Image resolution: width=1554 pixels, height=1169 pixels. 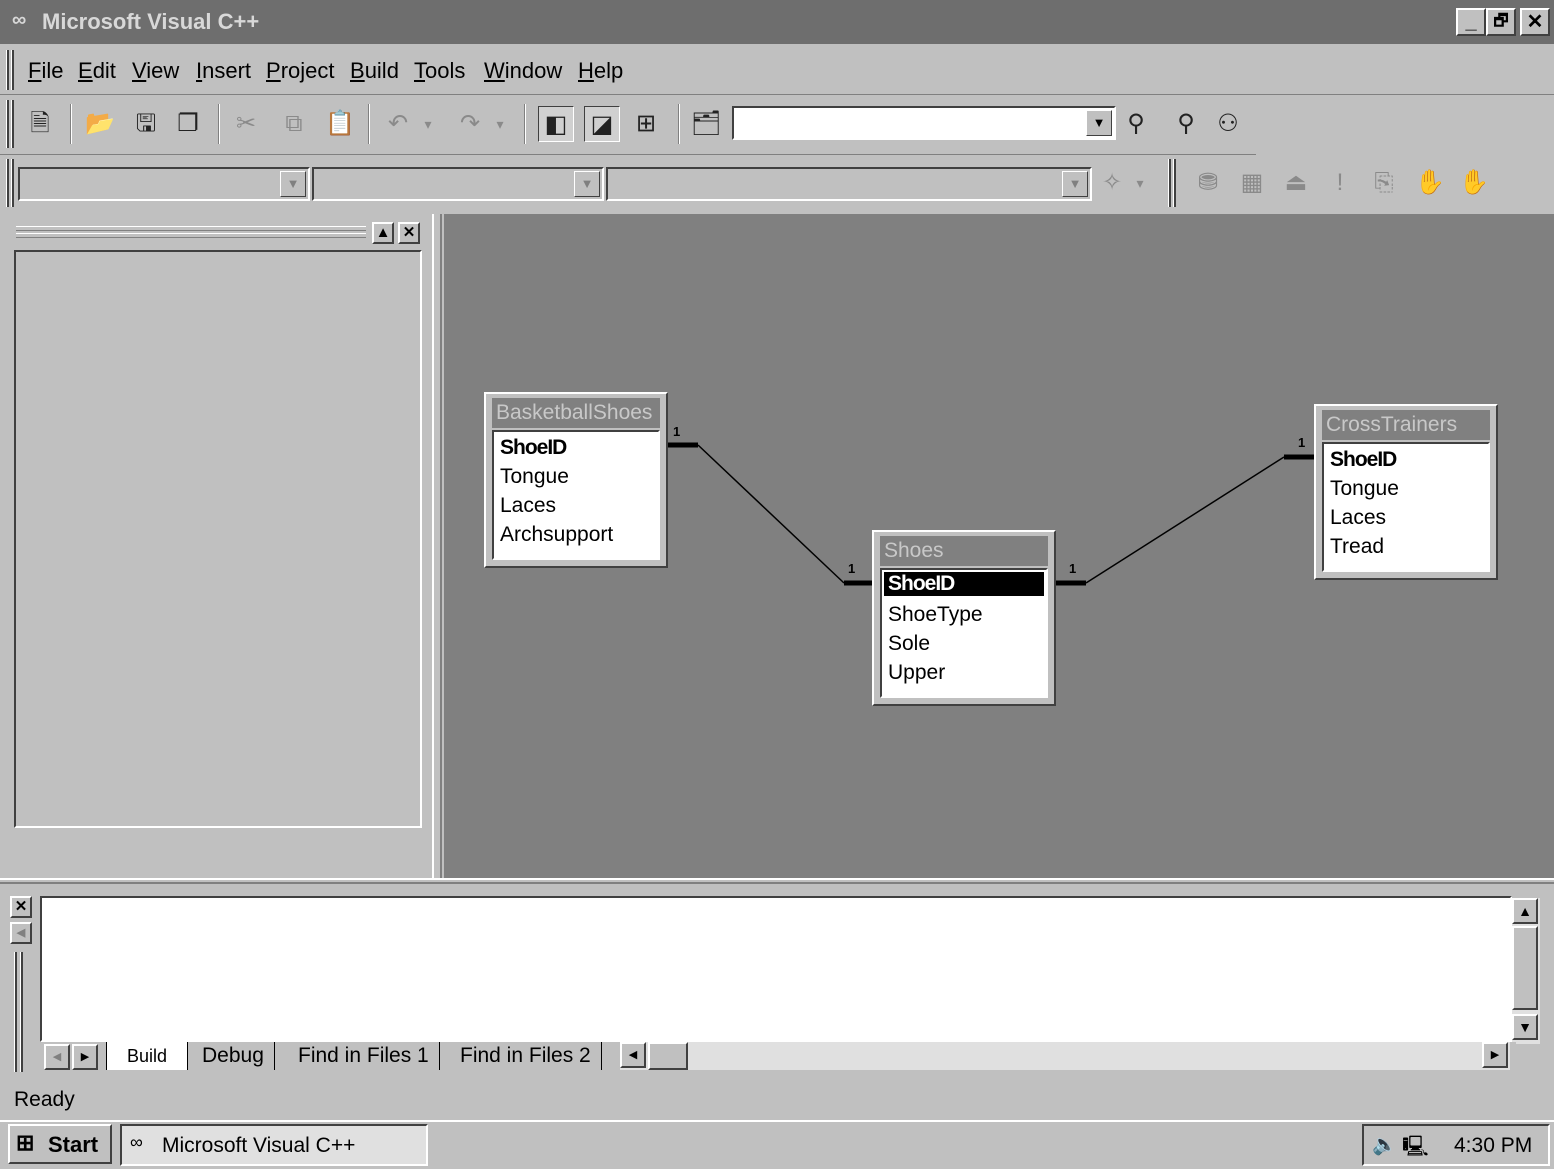 I want to click on tab-debug: Debug, so click(x=233, y=1056).